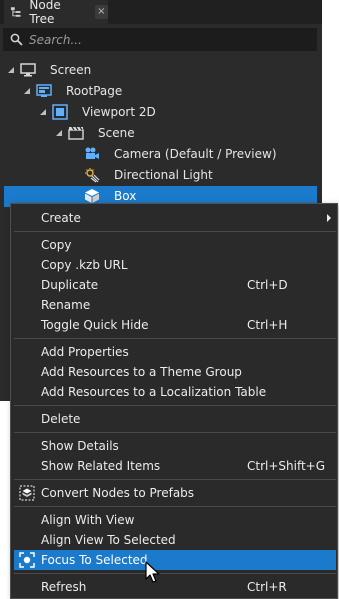  Describe the element at coordinates (175, 265) in the screenshot. I see `menu-item-copy-kzb-url: Copy .kzb URL` at that location.